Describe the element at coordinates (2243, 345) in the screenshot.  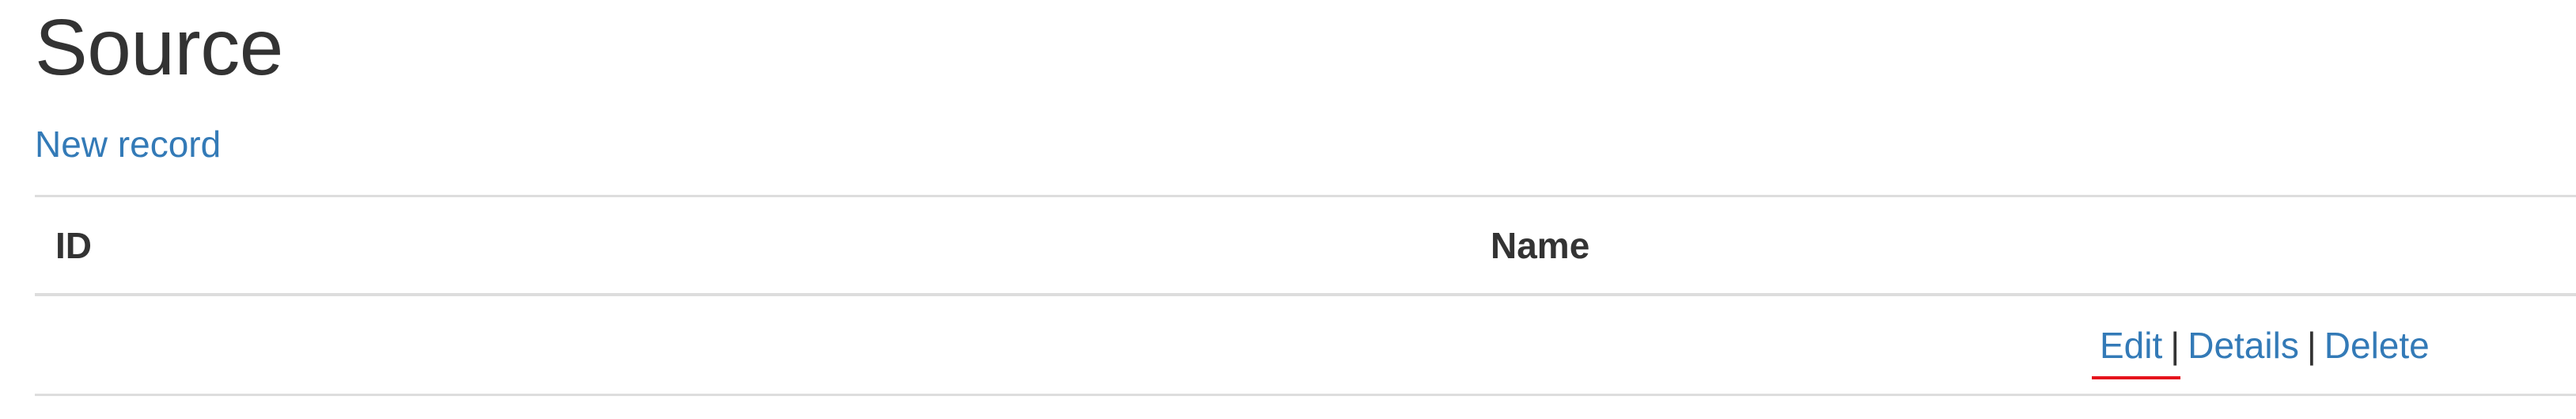
I see `details-link: Details` at that location.